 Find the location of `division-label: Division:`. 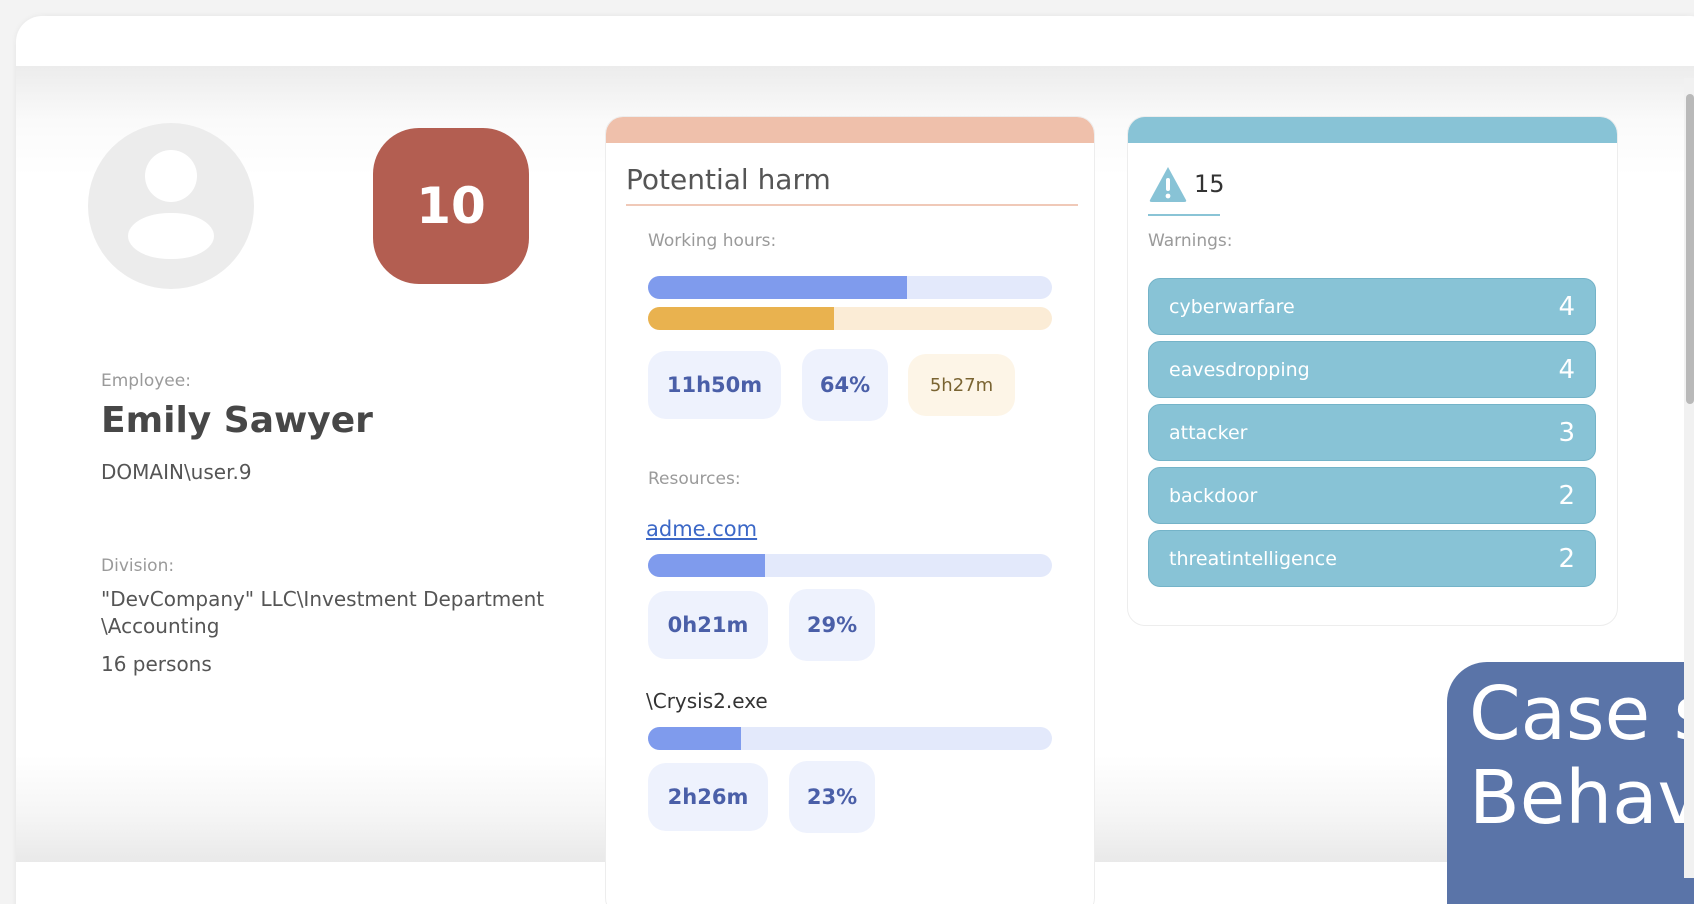

division-label: Division: is located at coordinates (138, 566).